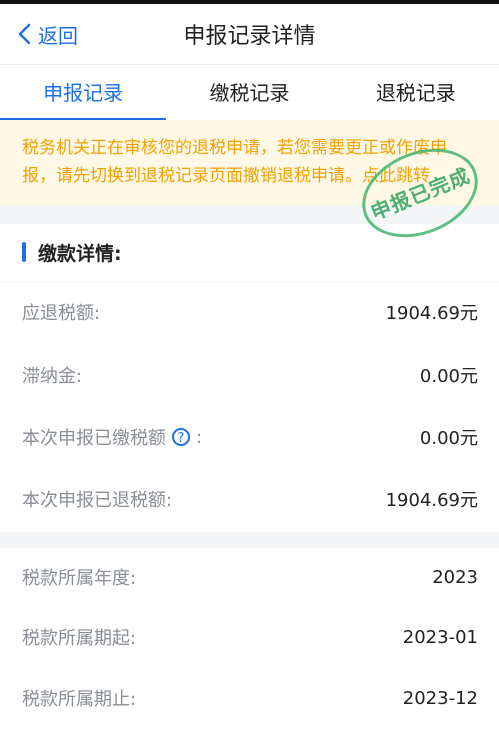 The height and width of the screenshot is (735, 499). I want to click on section-title-text: 缴款详情:, so click(80, 253).